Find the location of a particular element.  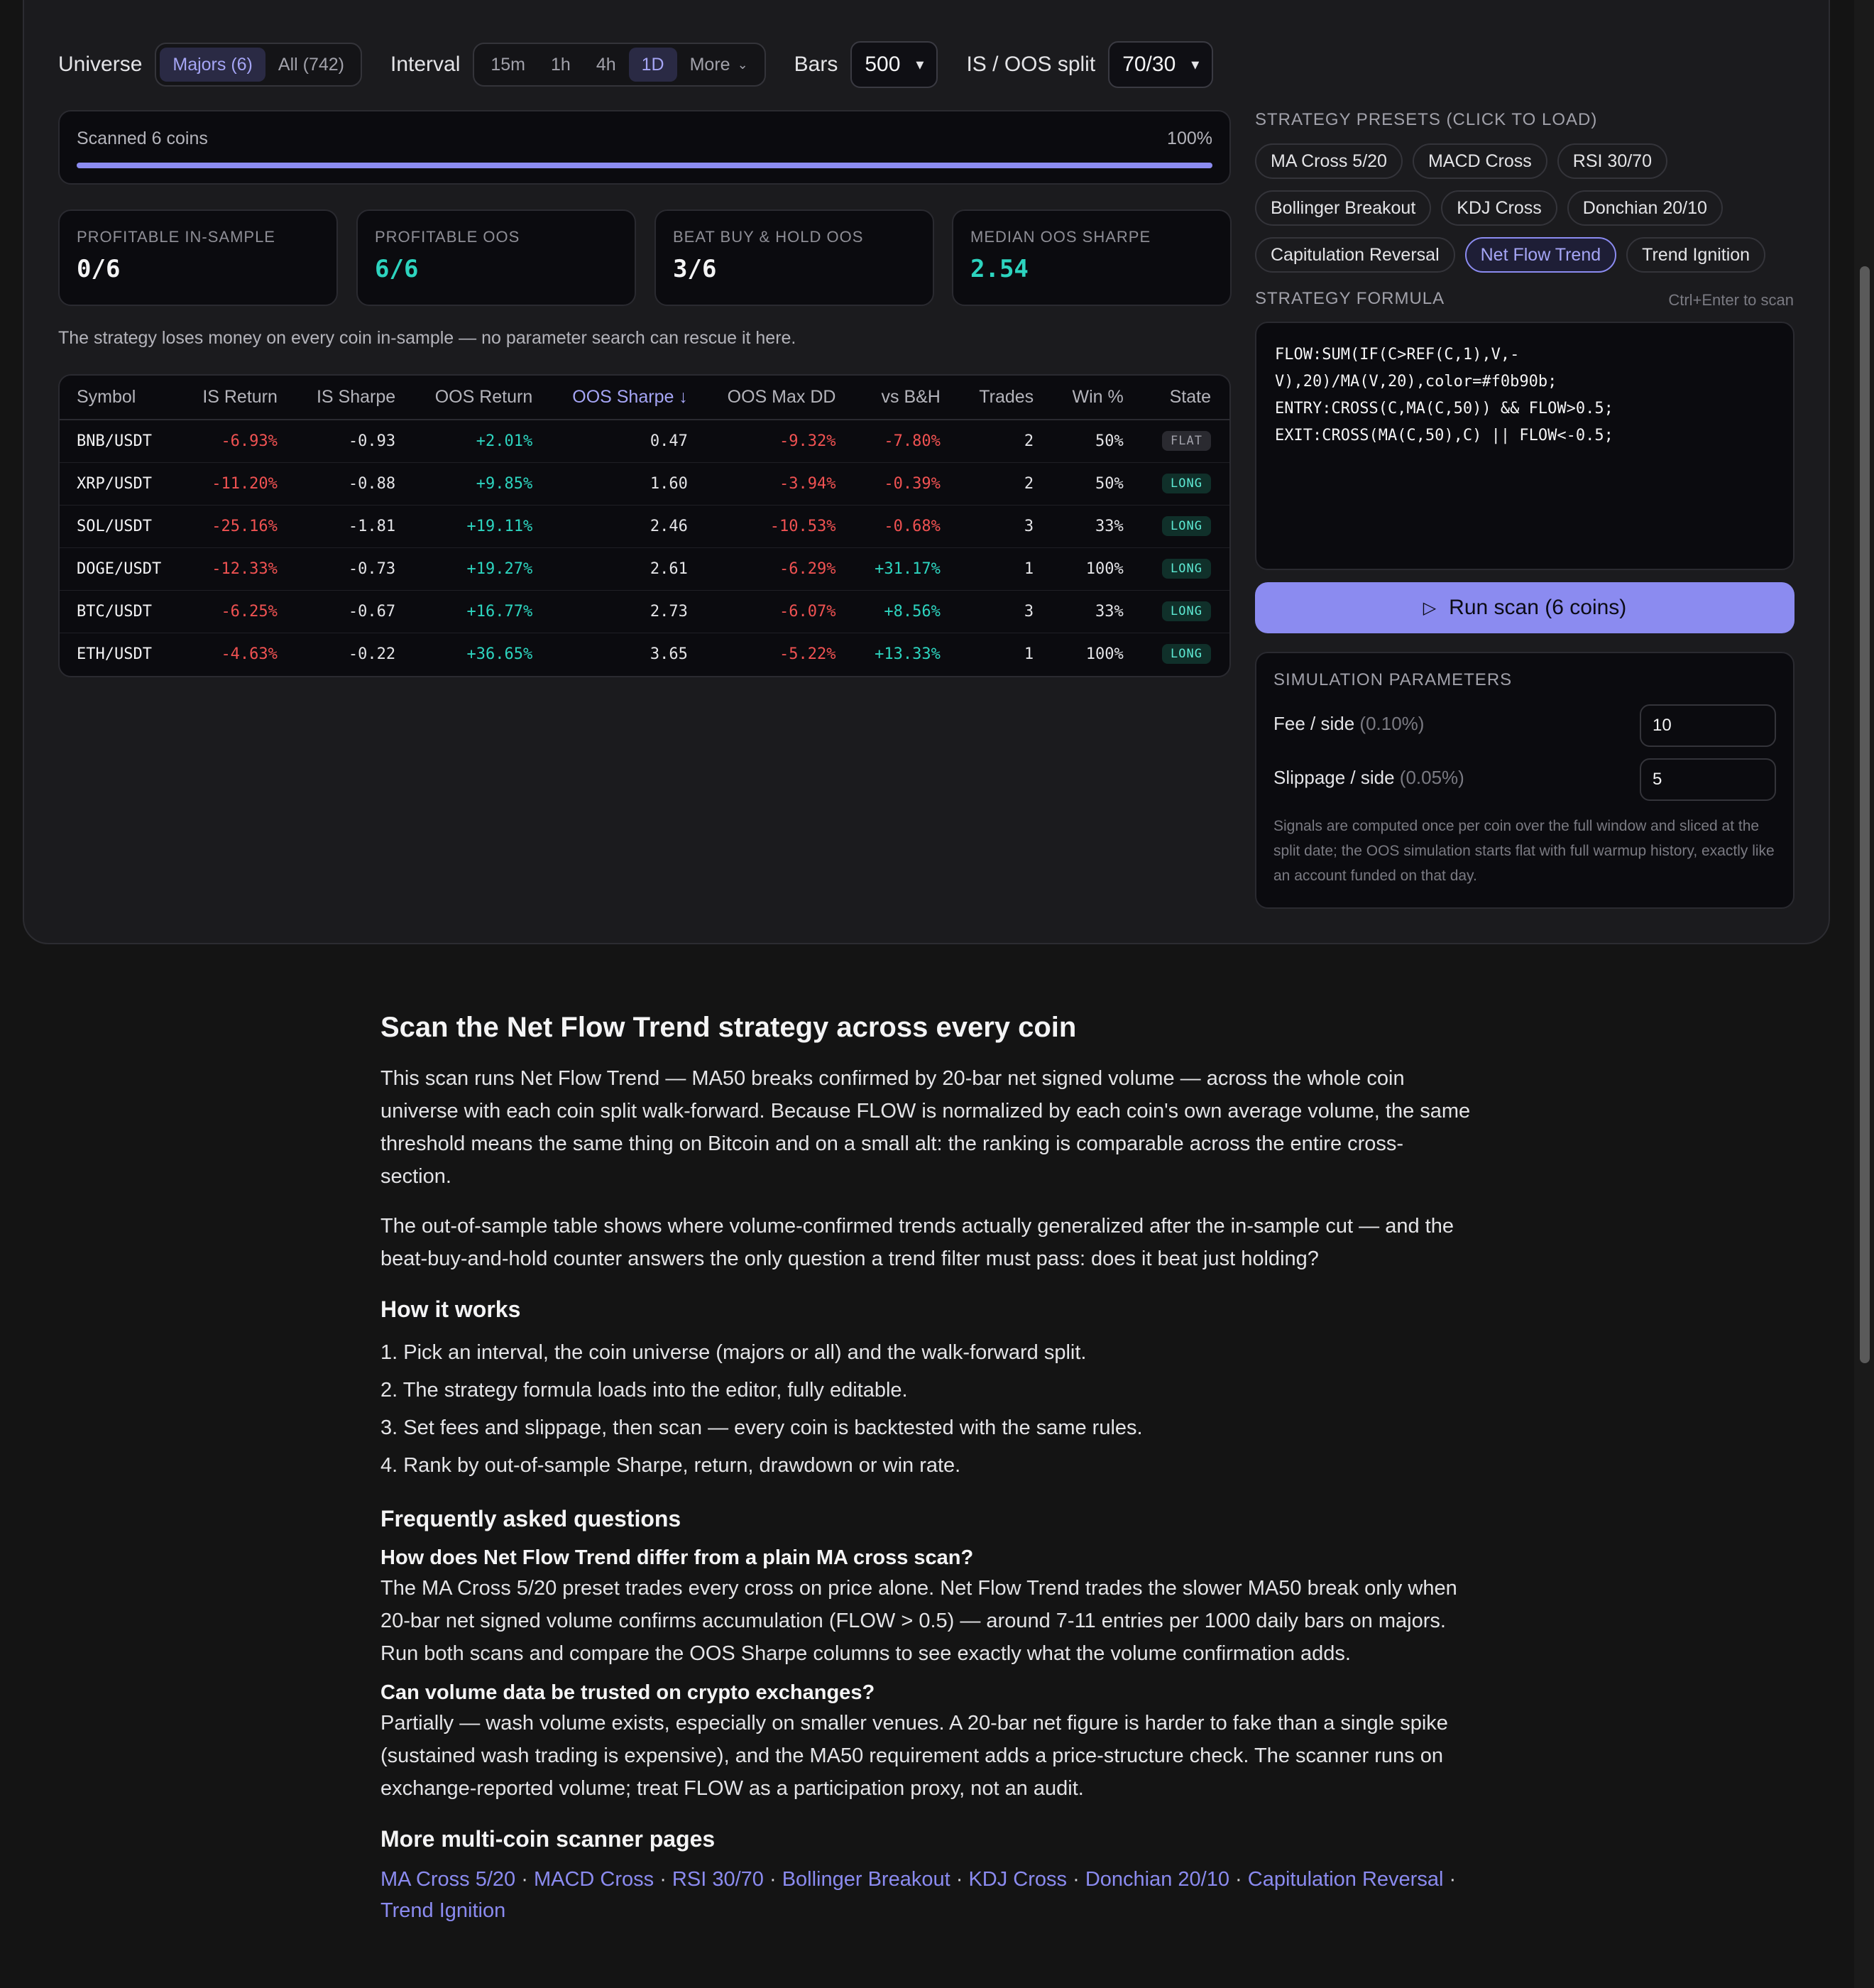

interval-1d-button: 1D is located at coordinates (652, 65).